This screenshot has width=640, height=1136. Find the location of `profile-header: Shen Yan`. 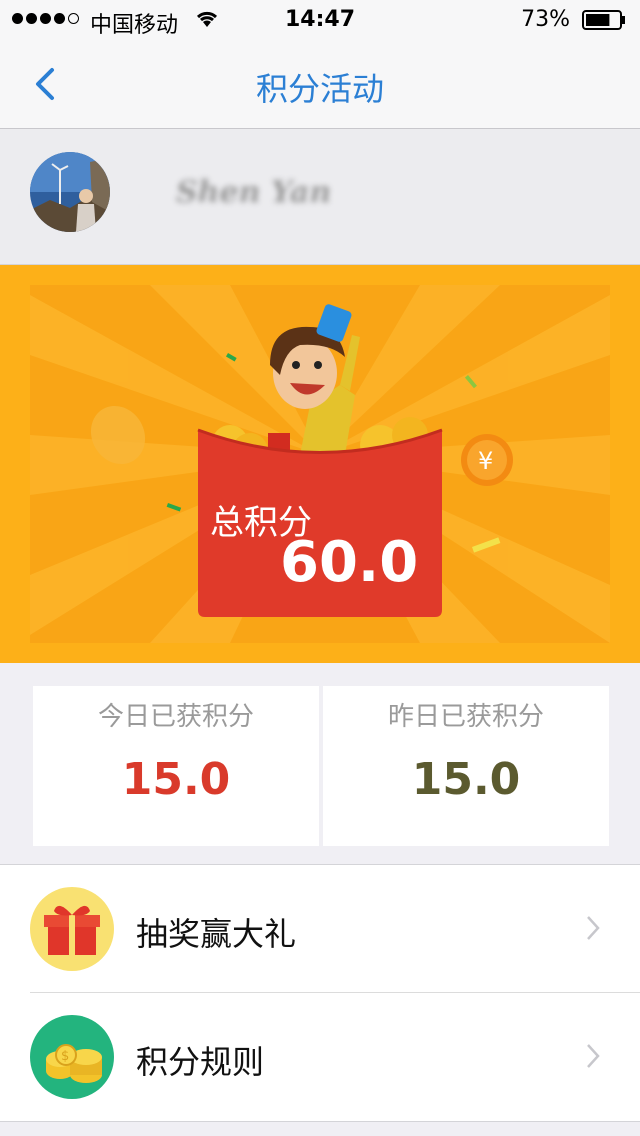

profile-header: Shen Yan is located at coordinates (320, 197).